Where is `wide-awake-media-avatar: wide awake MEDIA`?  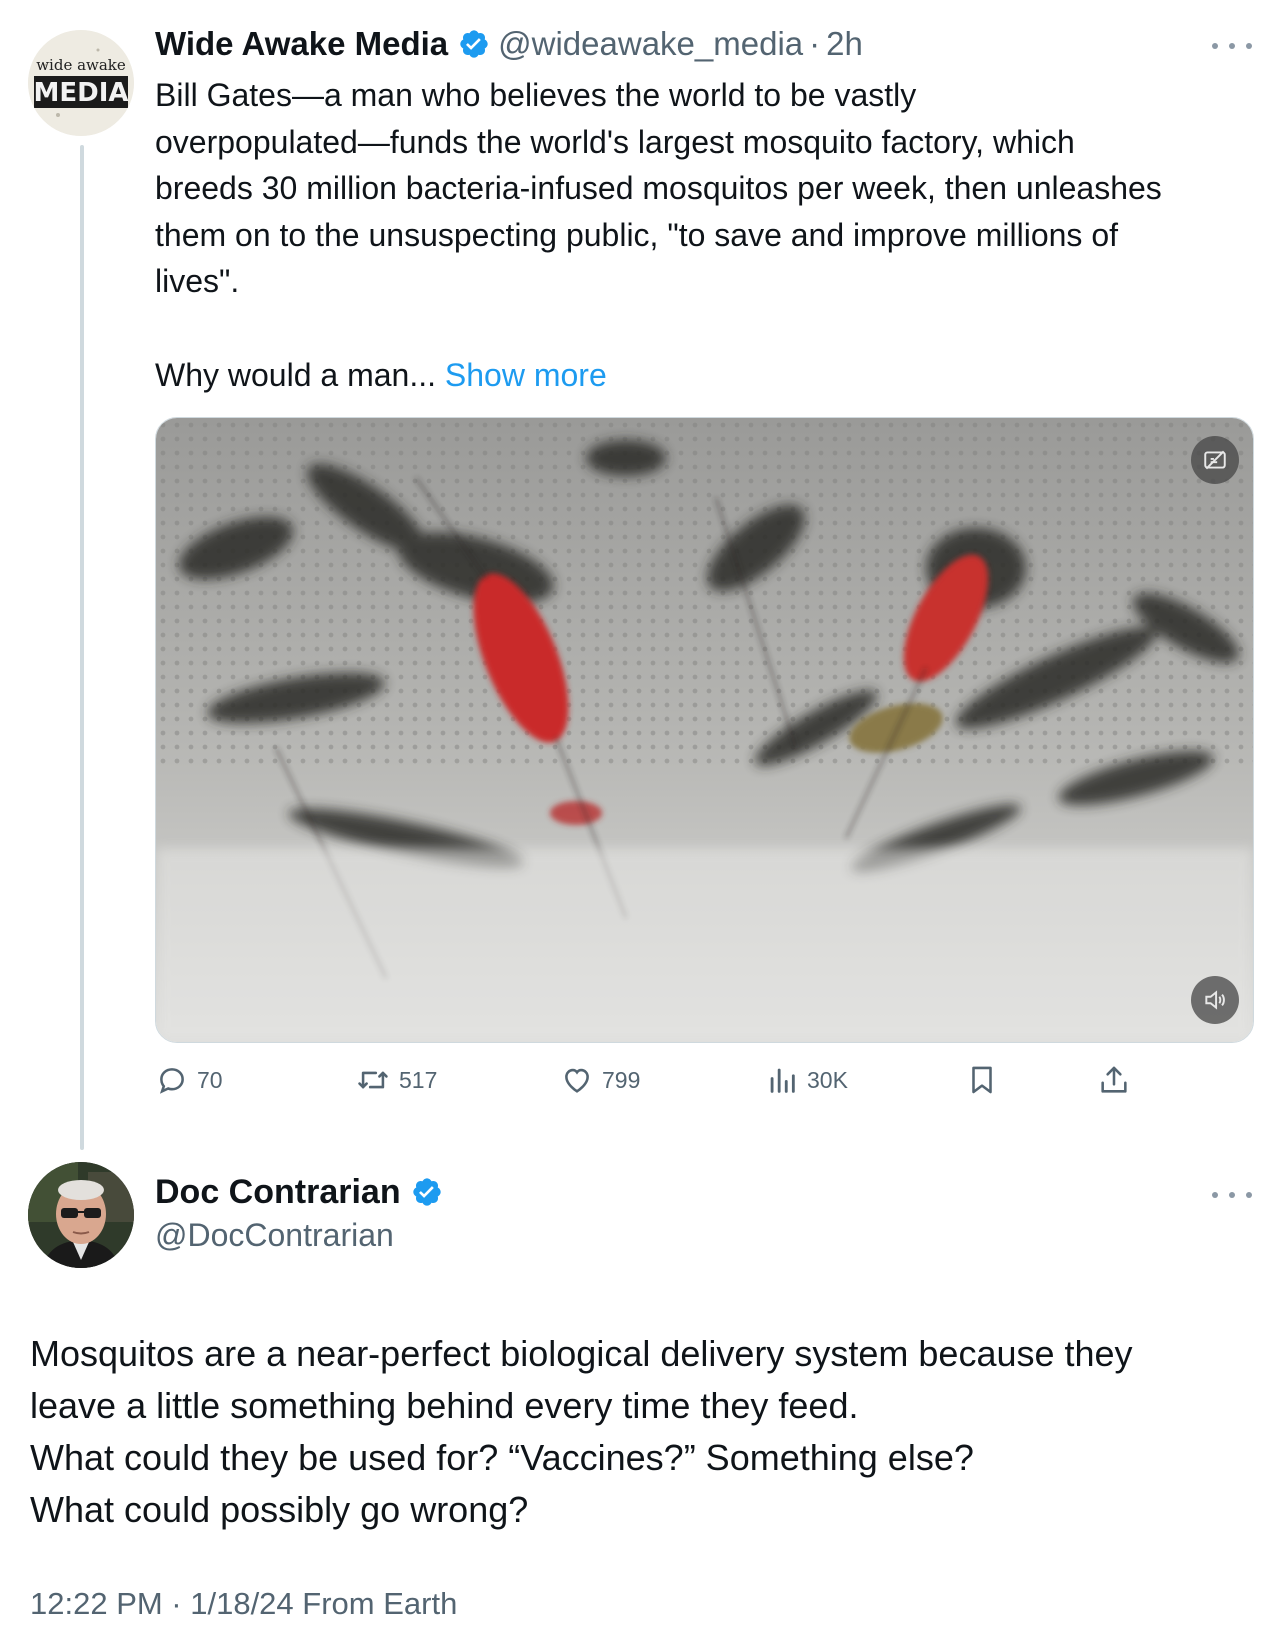 wide-awake-media-avatar: wide awake MEDIA is located at coordinates (81, 83).